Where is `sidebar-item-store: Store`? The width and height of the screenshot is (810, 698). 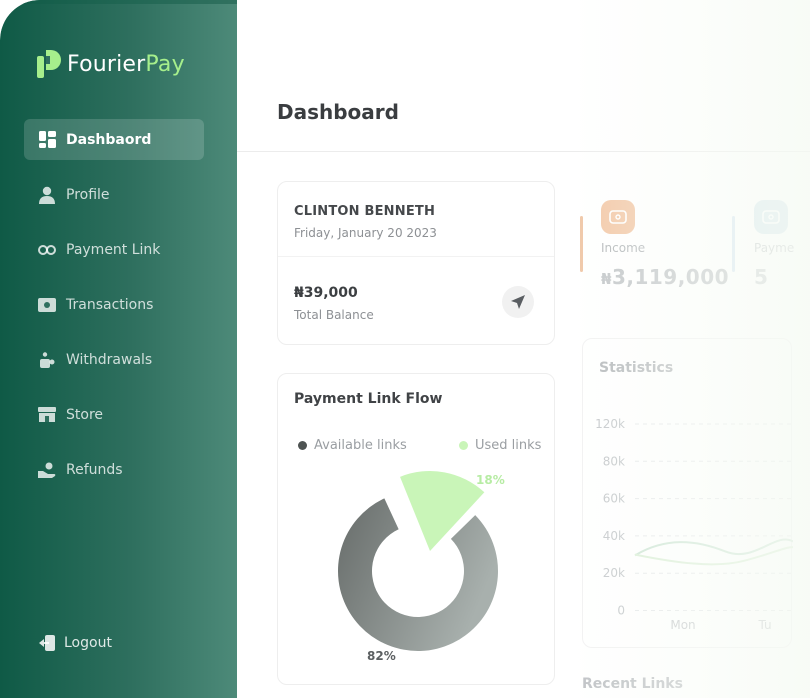
sidebar-item-store: Store is located at coordinates (114, 414).